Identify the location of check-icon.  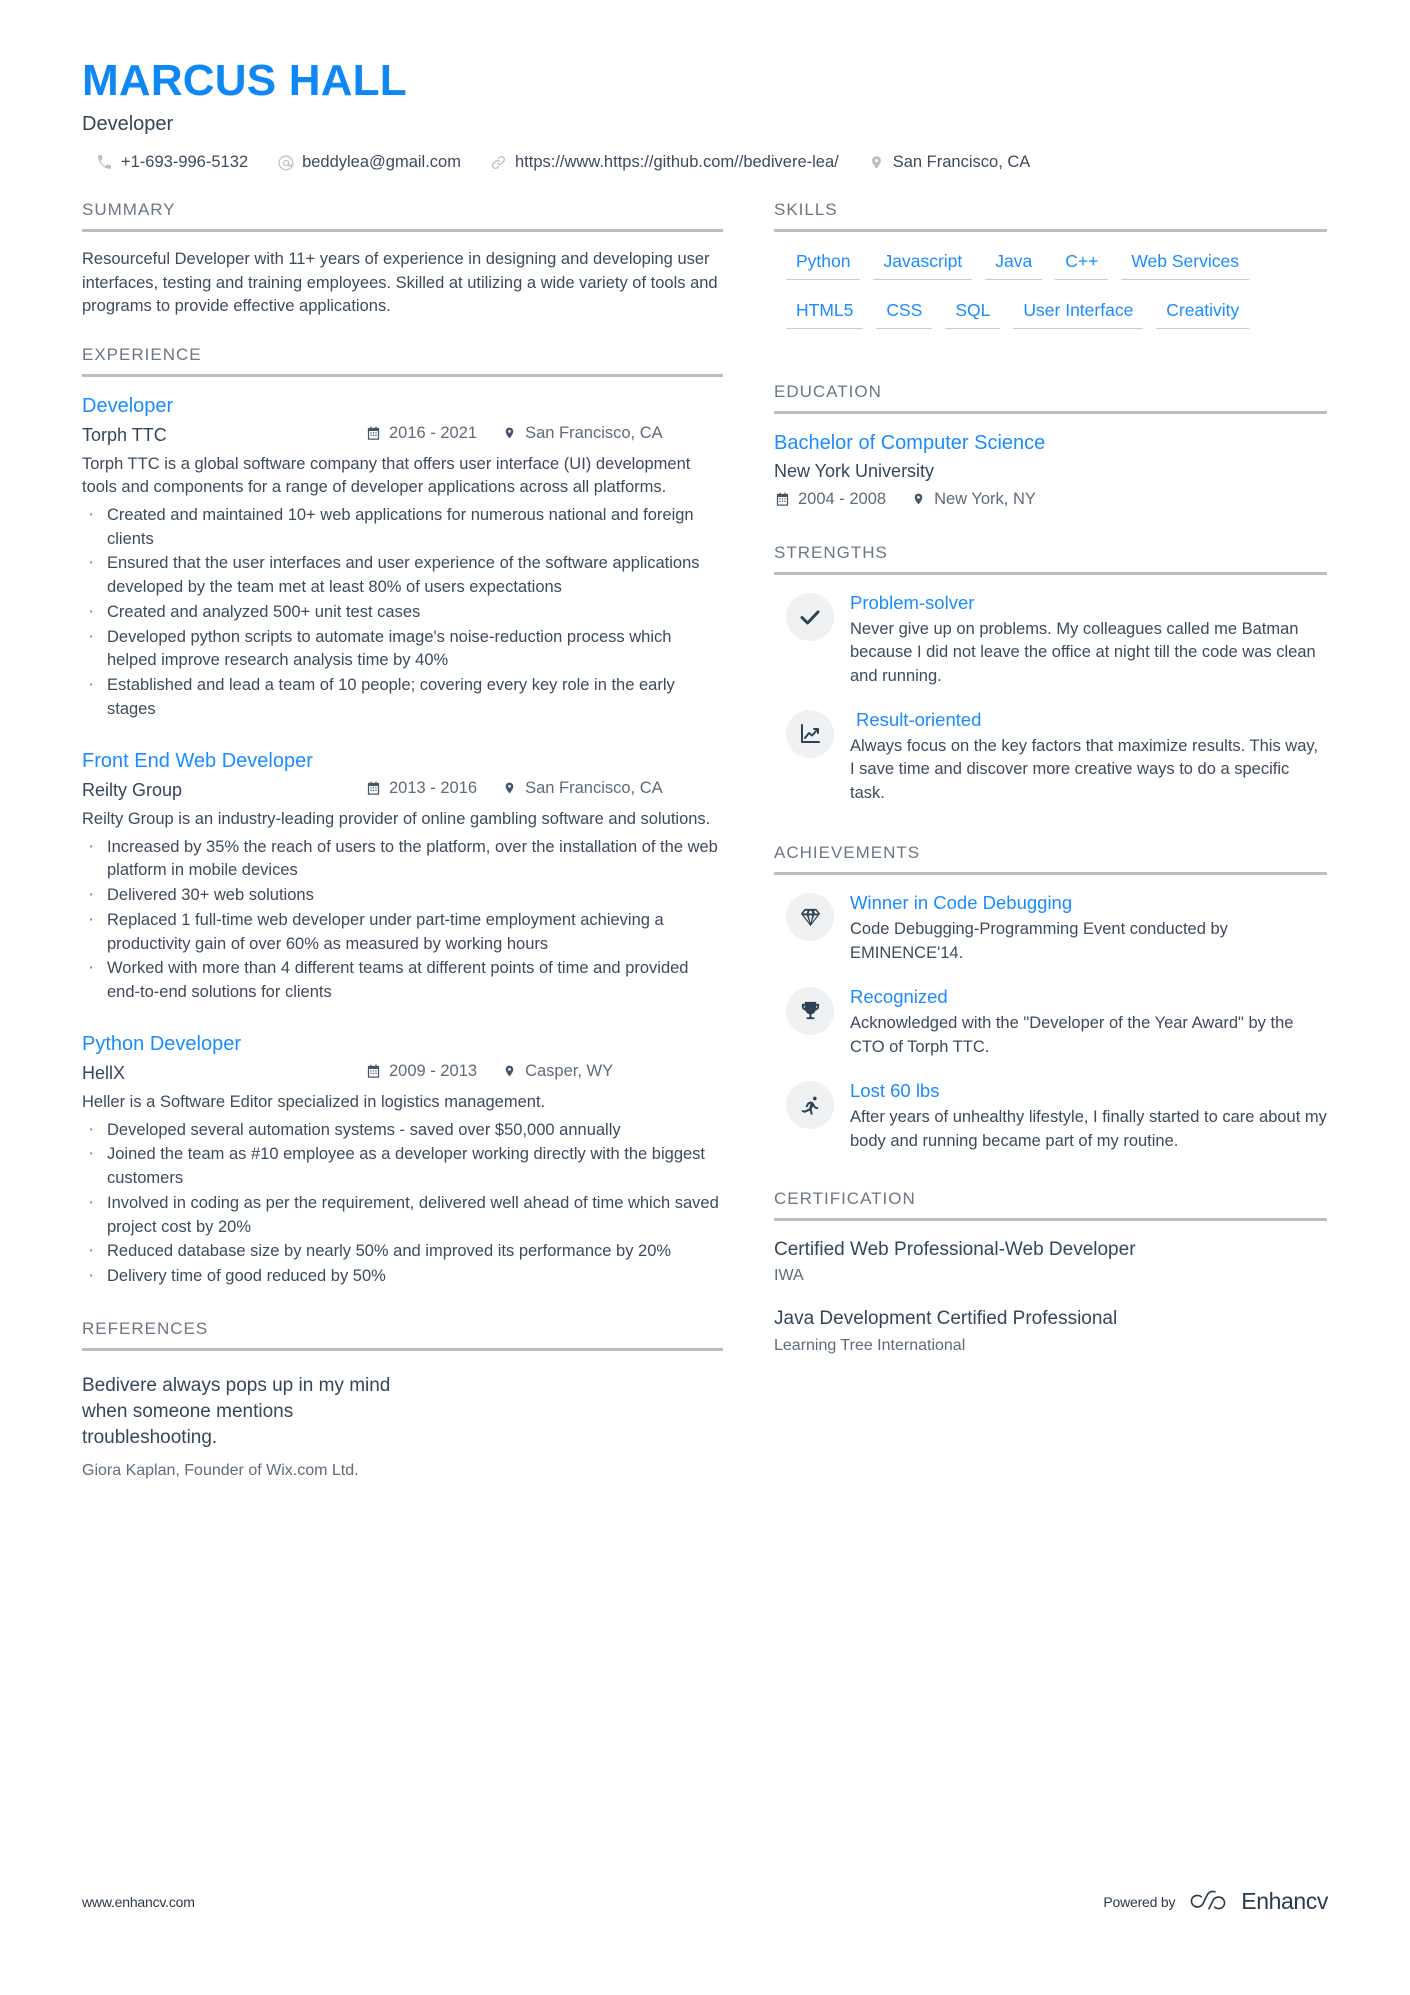
(810, 616).